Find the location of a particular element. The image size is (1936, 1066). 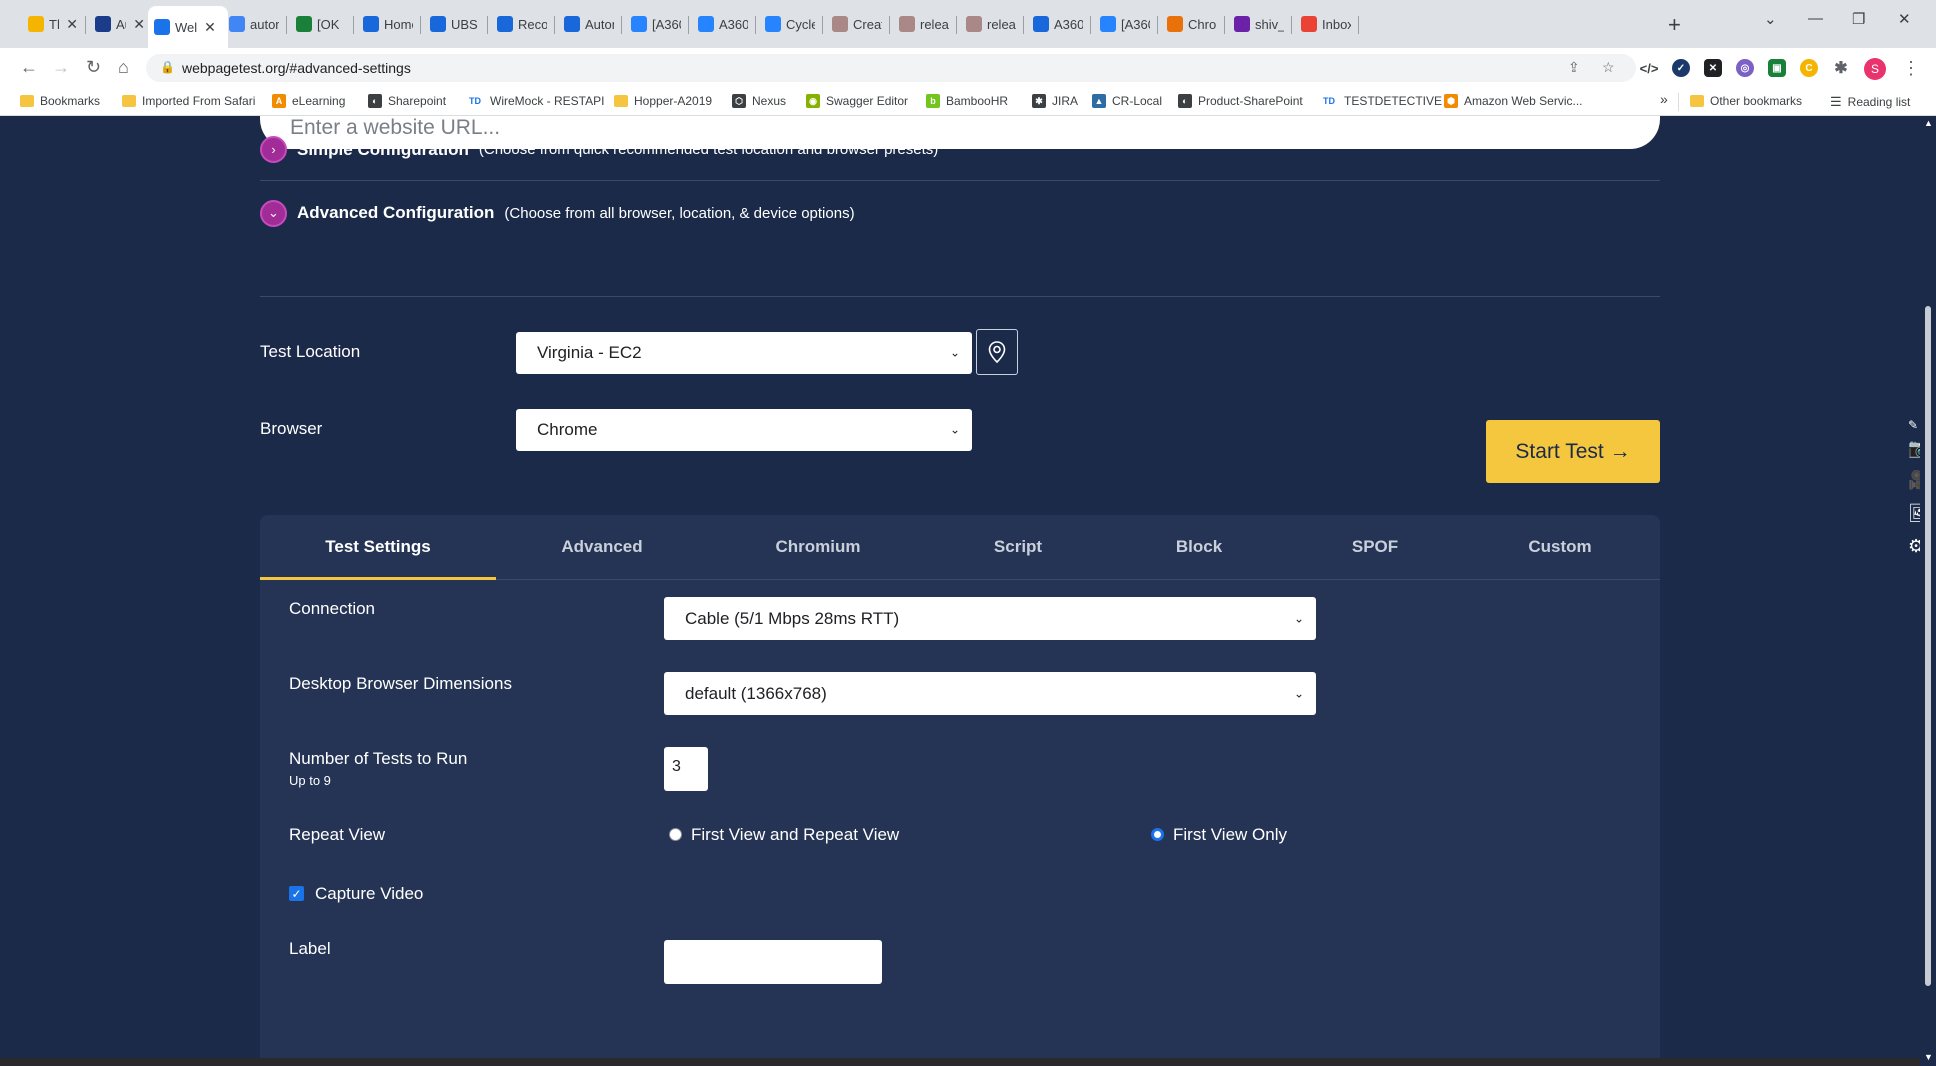

browser-tab: The ✕ is located at coordinates (53, 24).